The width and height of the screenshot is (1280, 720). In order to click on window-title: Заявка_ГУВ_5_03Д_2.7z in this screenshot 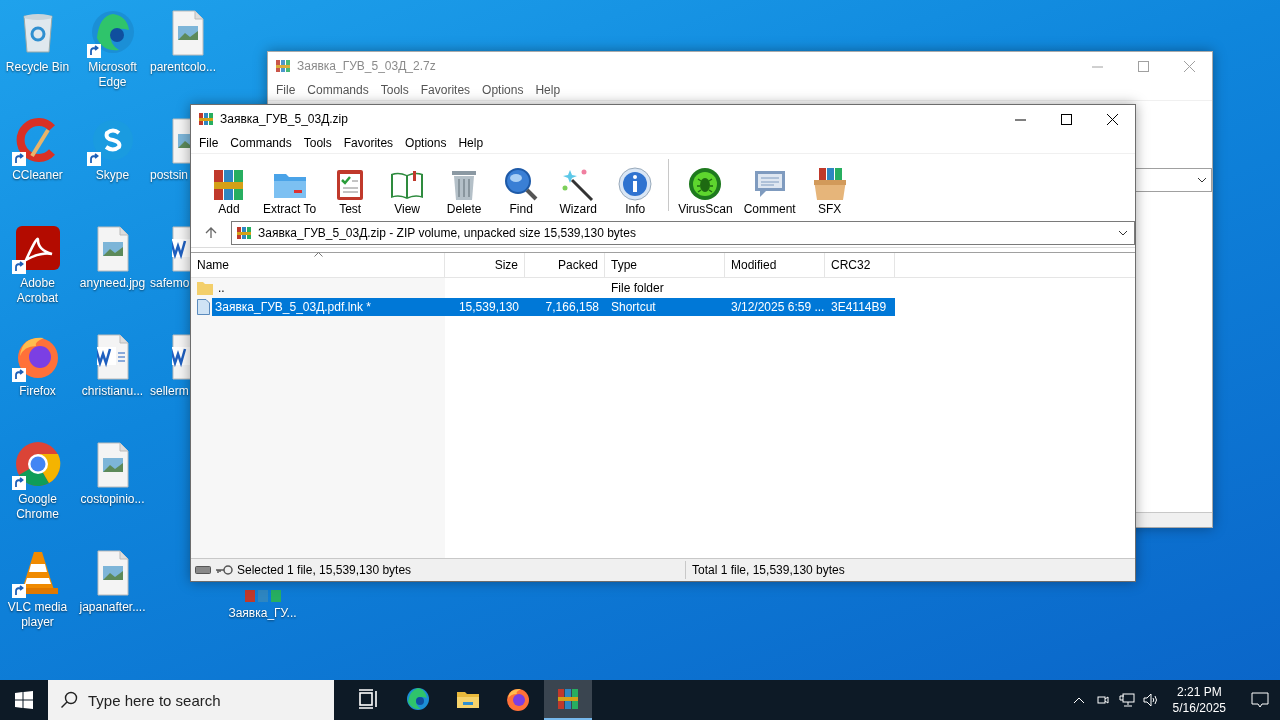, I will do `click(367, 66)`.